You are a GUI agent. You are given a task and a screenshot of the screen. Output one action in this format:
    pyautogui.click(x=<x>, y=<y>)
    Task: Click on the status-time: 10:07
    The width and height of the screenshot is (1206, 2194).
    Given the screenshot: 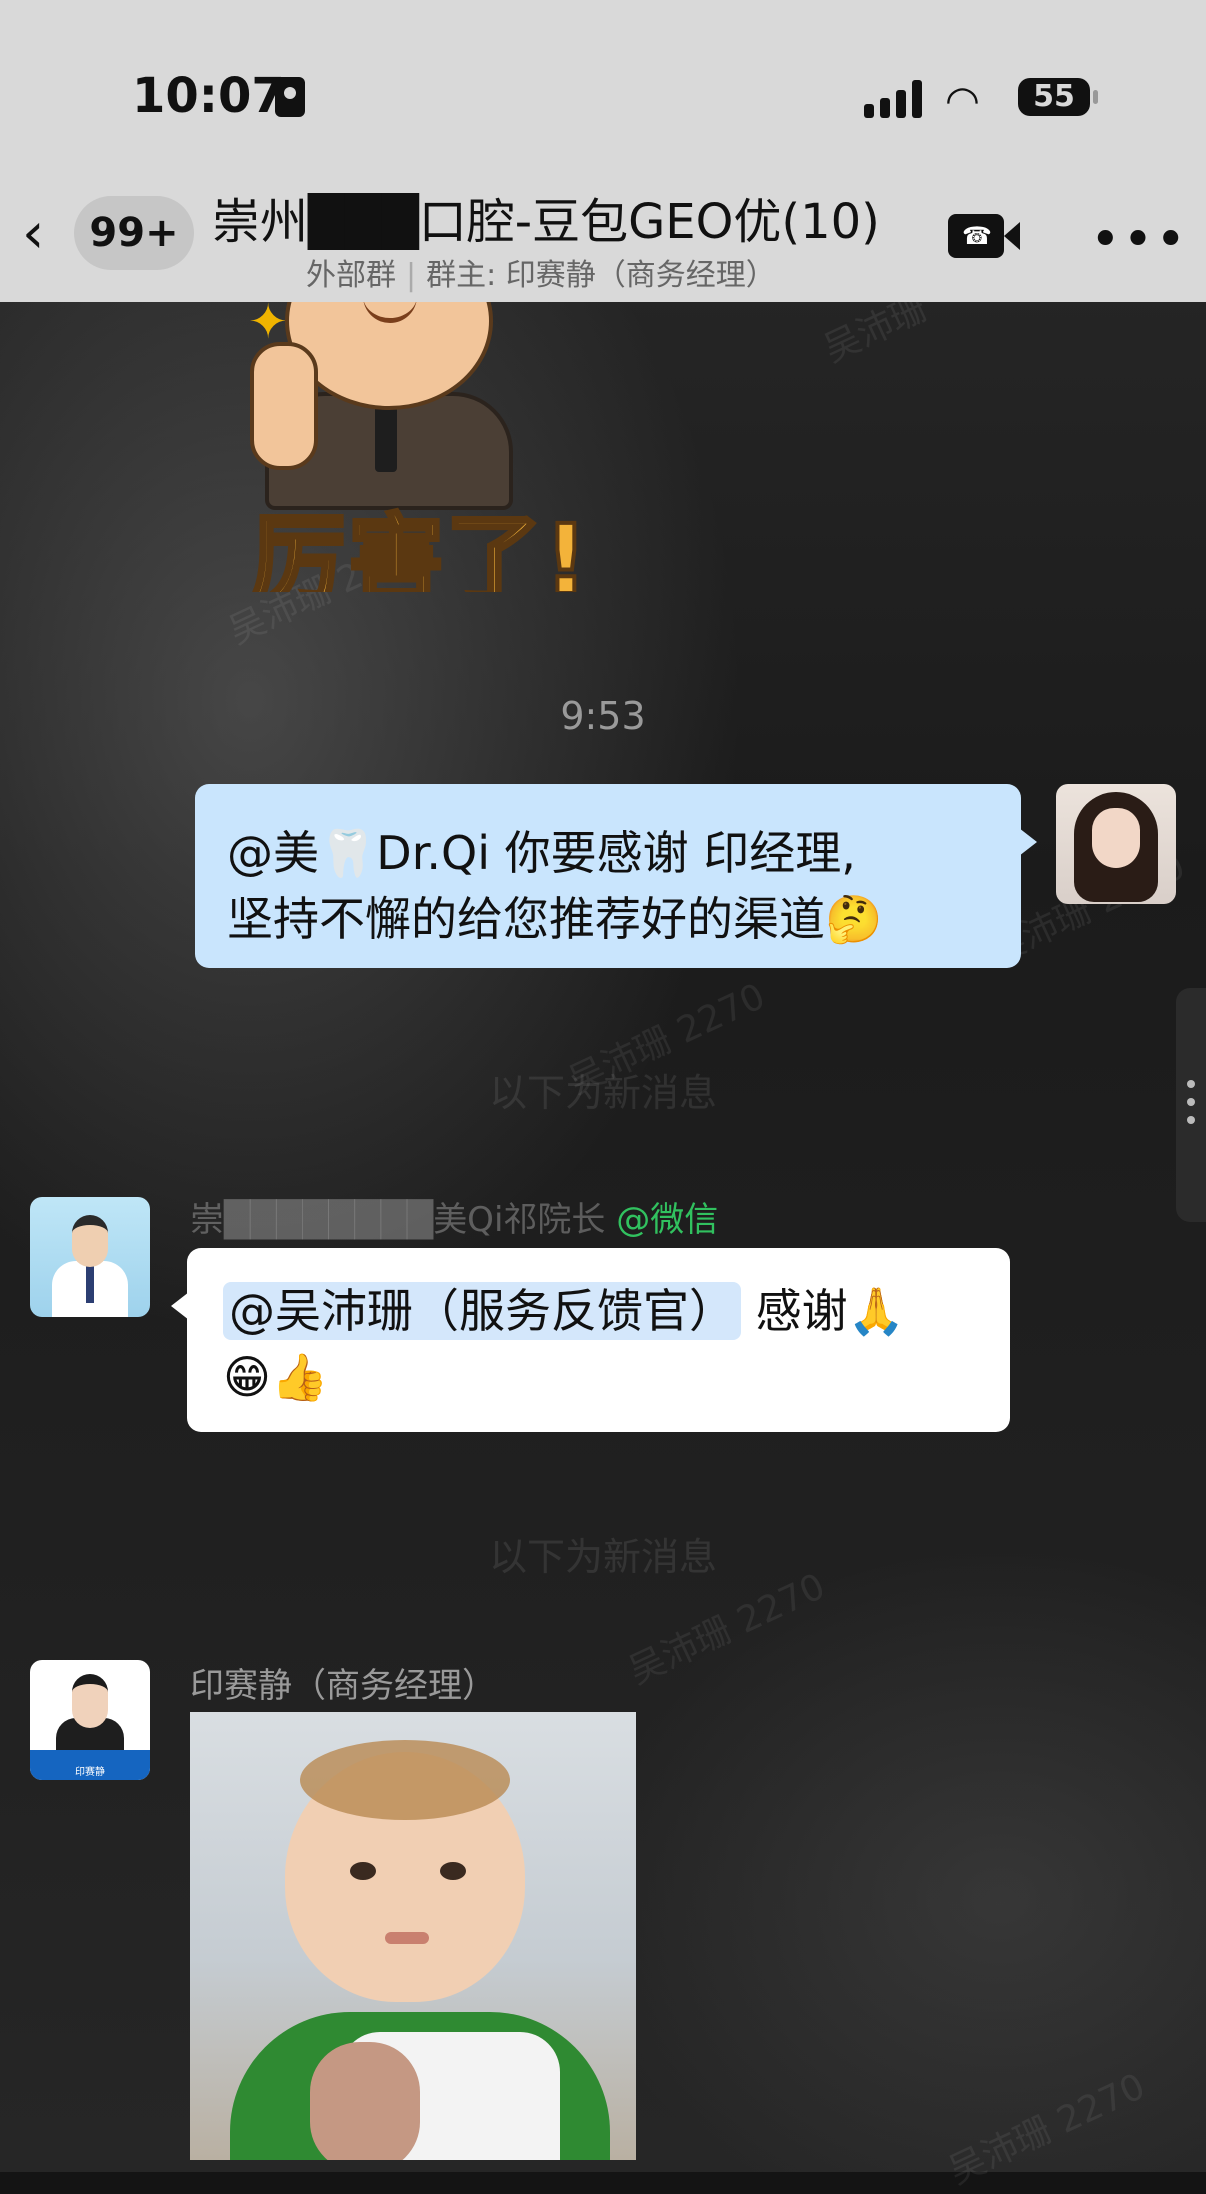 What is the action you would take?
    pyautogui.click(x=208, y=96)
    